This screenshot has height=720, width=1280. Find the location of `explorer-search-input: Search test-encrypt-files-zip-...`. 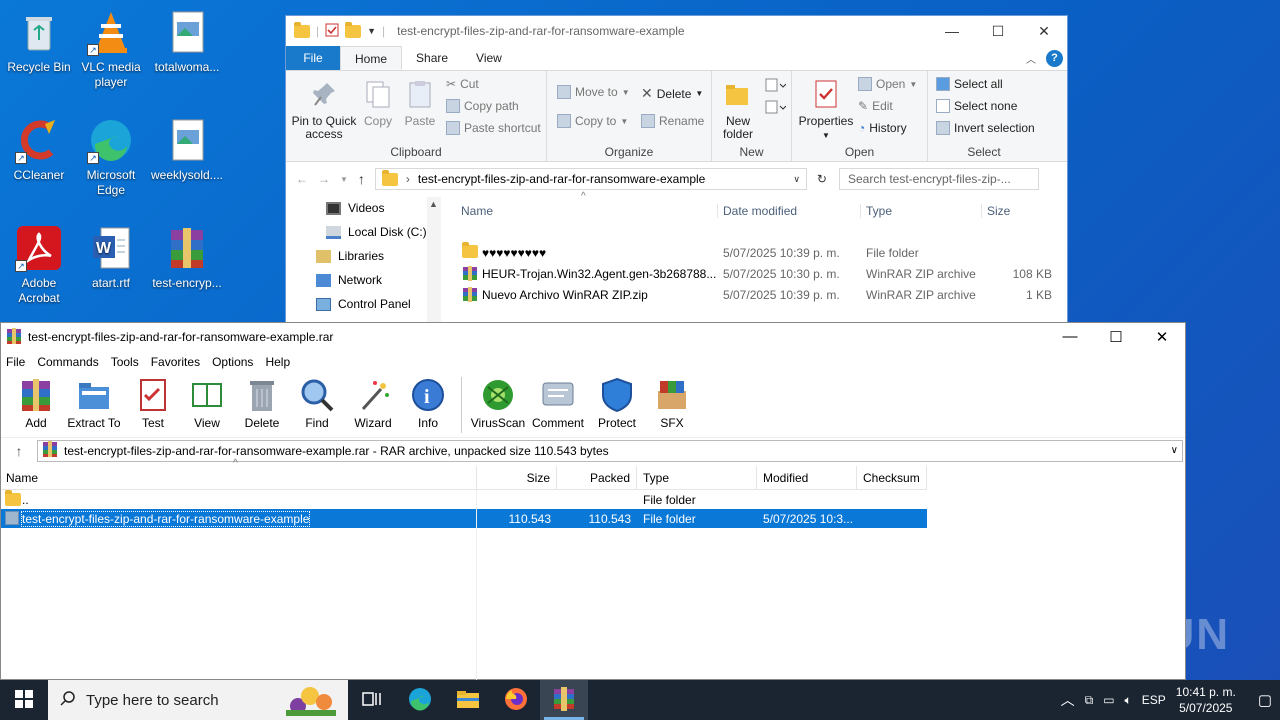

explorer-search-input: Search test-encrypt-files-zip-... is located at coordinates (938, 179).